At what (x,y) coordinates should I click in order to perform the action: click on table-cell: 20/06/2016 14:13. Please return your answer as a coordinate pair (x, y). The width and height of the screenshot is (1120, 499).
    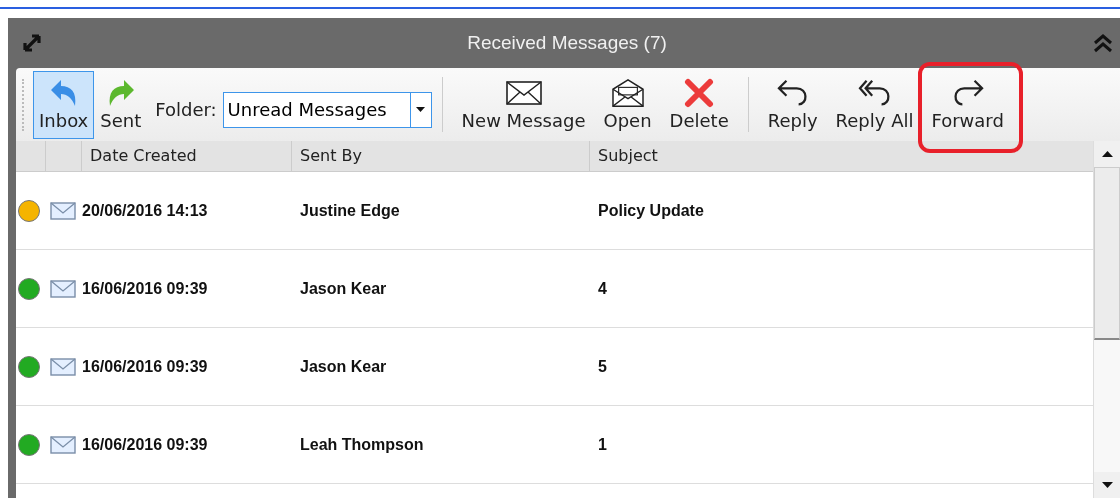
    Looking at the image, I should click on (145, 210).